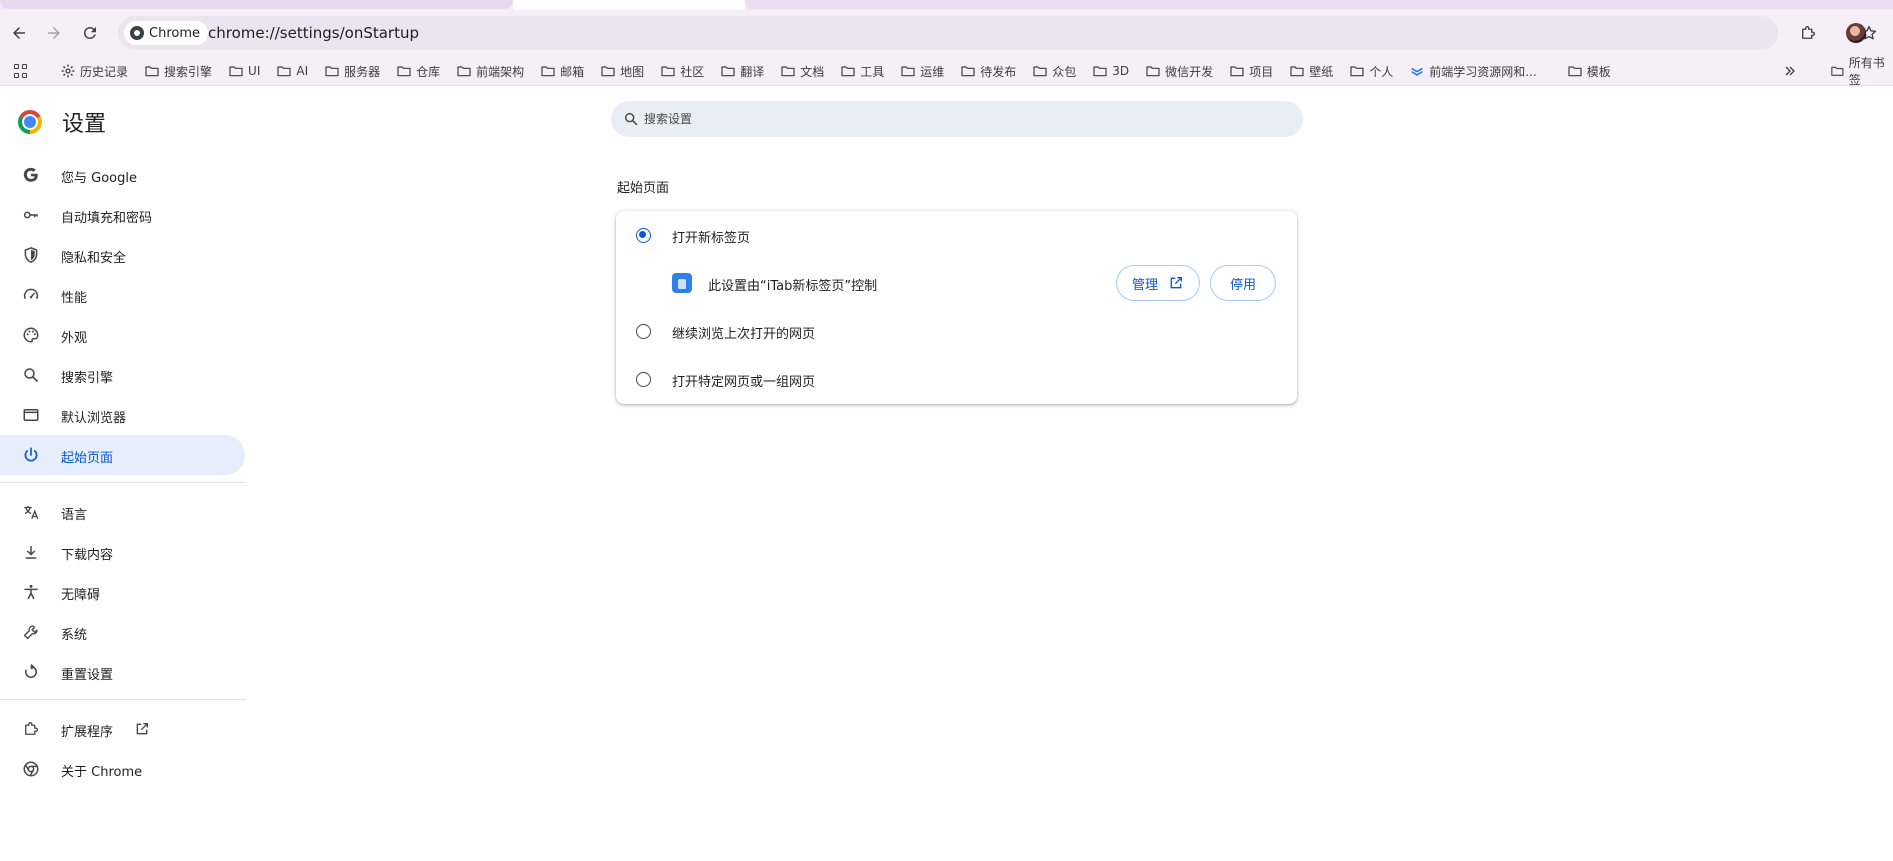 The width and height of the screenshot is (1893, 861). I want to click on chrome-logo-icon, so click(30, 122).